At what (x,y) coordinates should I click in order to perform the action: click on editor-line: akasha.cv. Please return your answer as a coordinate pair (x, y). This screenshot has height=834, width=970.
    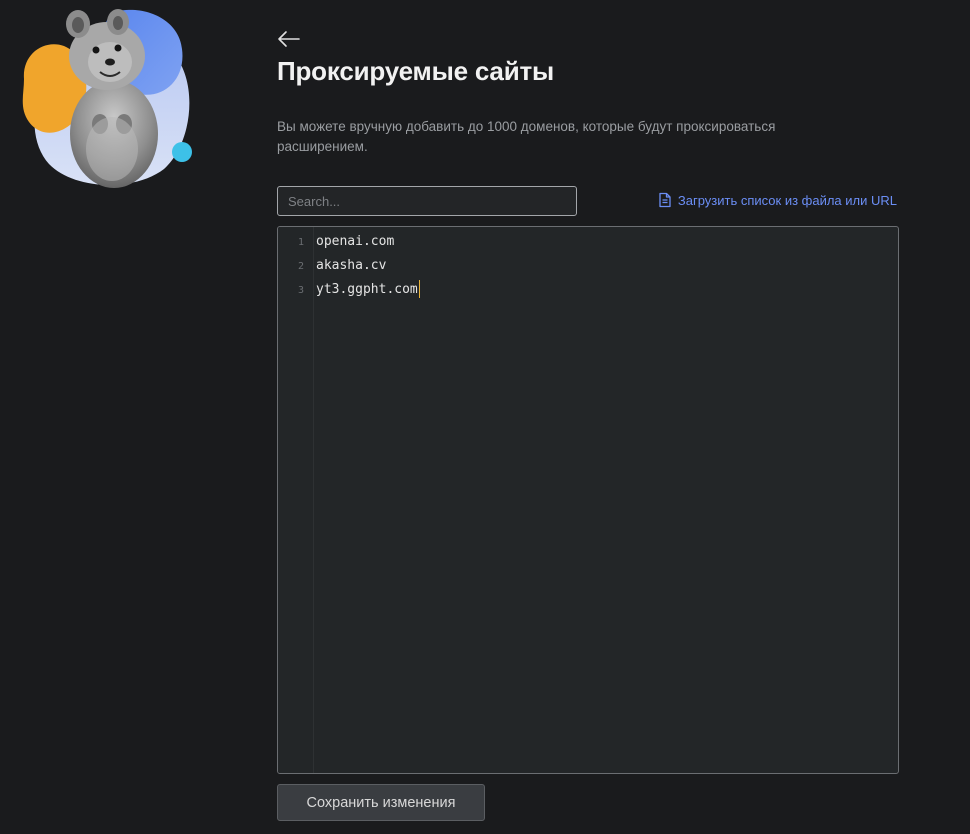
    Looking at the image, I should click on (351, 266).